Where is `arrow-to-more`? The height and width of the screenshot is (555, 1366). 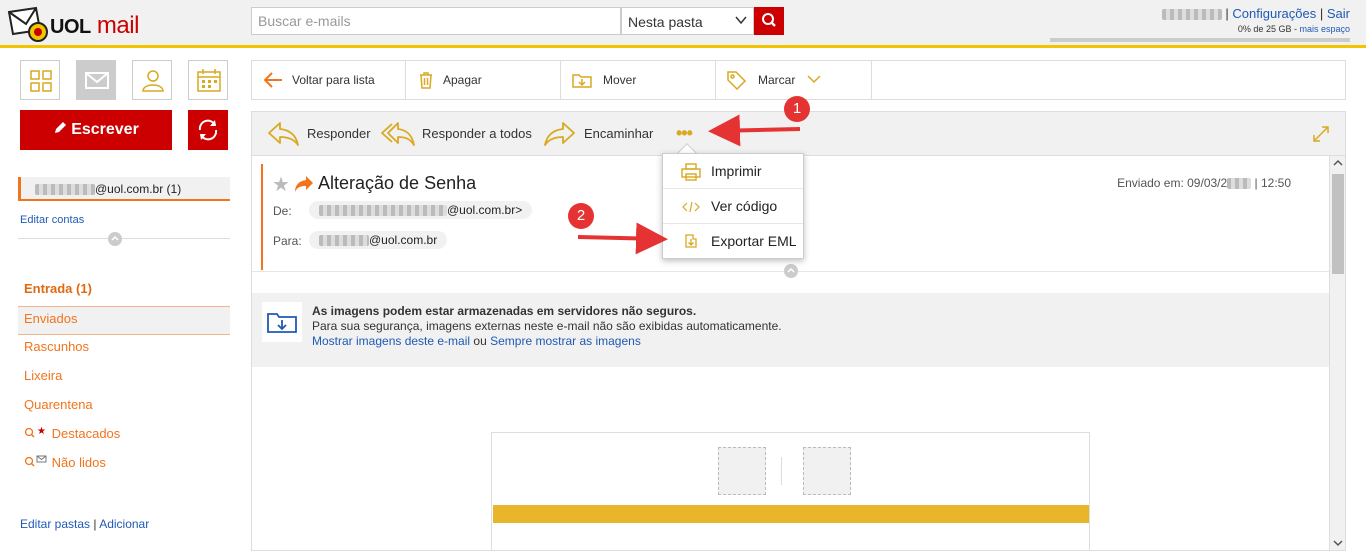
arrow-to-more is located at coordinates (754, 130).